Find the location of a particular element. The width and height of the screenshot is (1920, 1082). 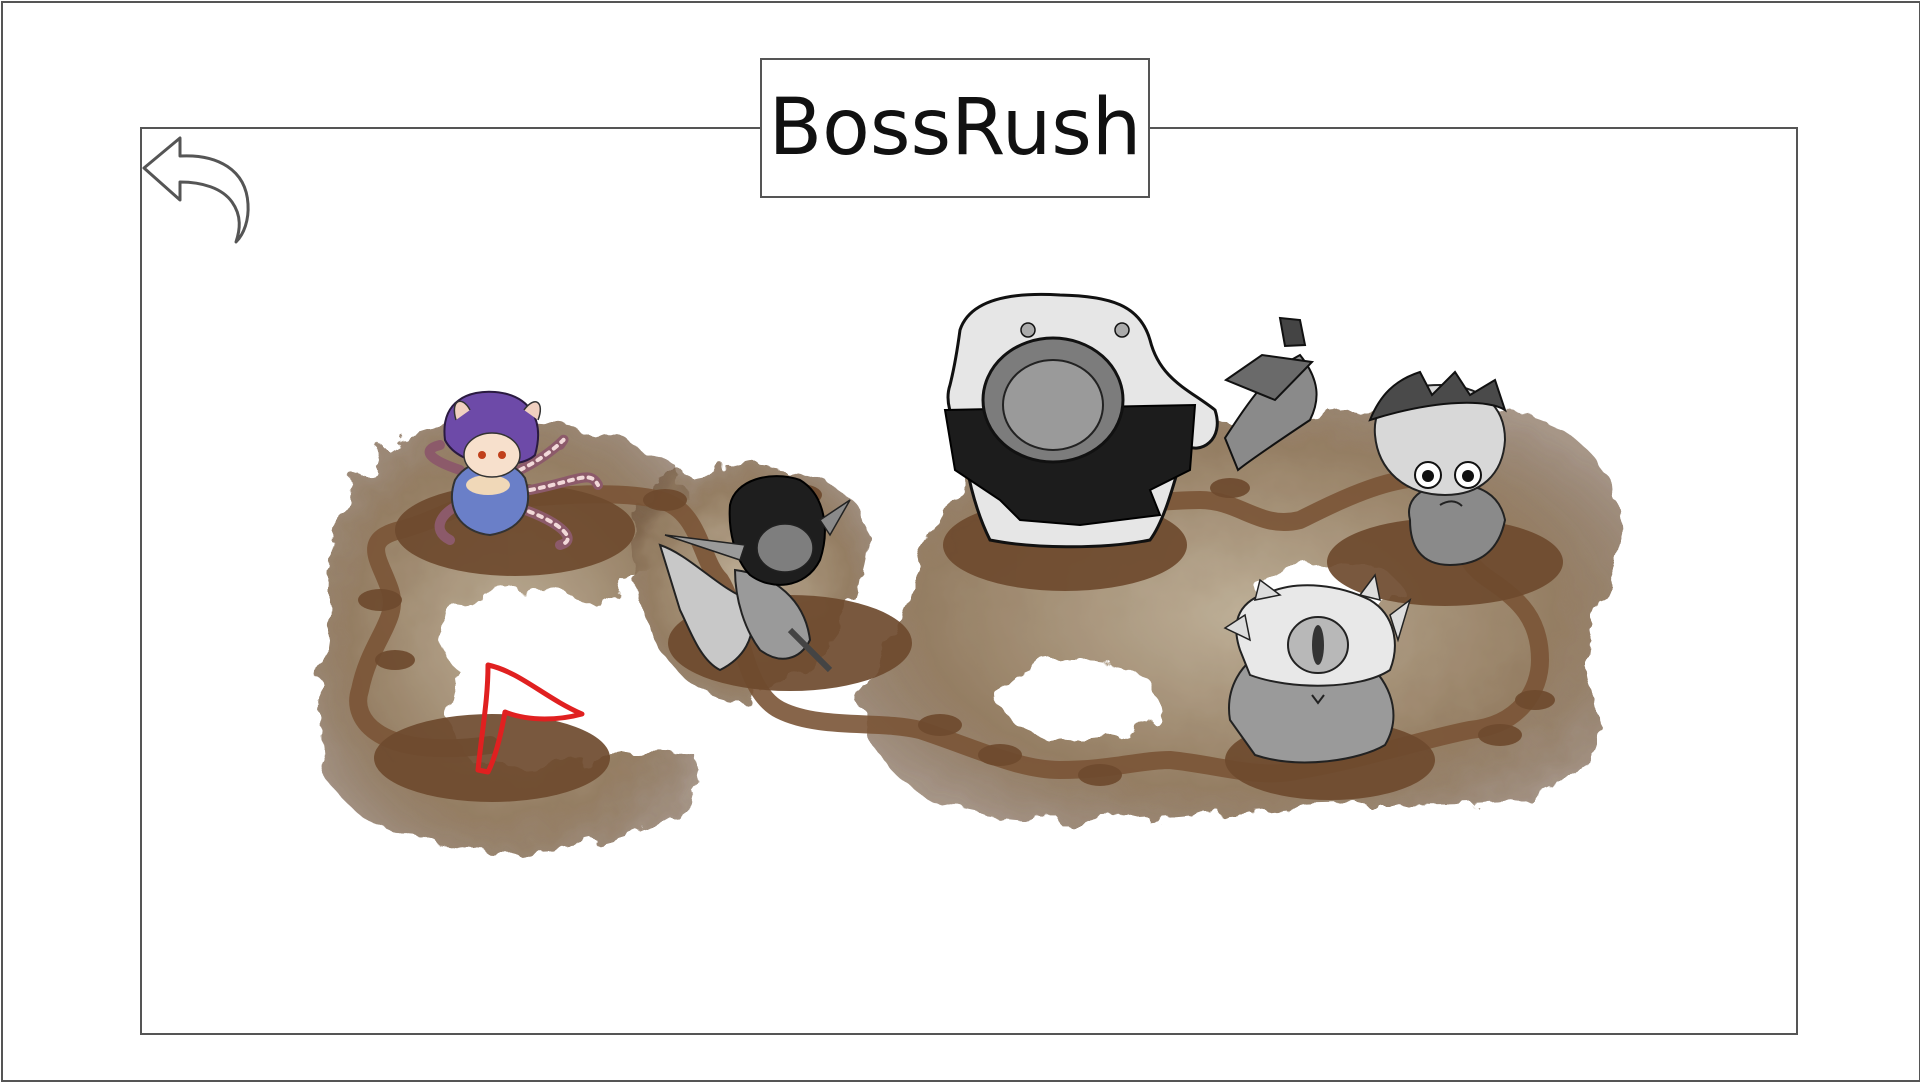

page-title: BossRush is located at coordinates (955, 128).